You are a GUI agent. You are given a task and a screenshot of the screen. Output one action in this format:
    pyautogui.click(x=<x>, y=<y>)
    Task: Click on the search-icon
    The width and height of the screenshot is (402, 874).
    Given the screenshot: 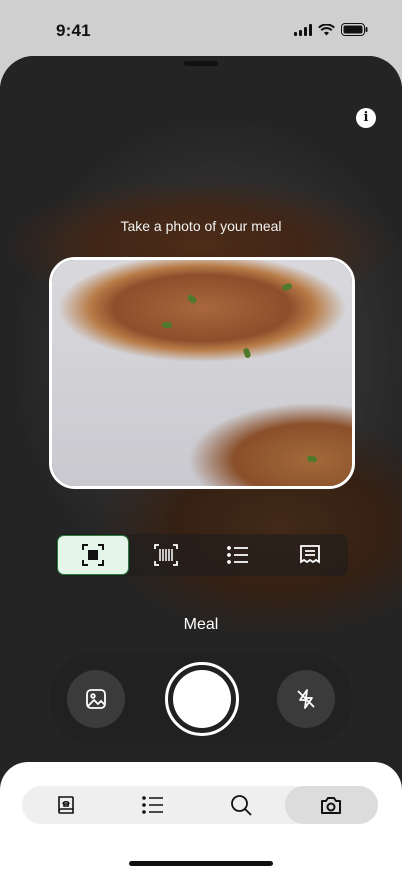 What is the action you would take?
    pyautogui.click(x=241, y=805)
    